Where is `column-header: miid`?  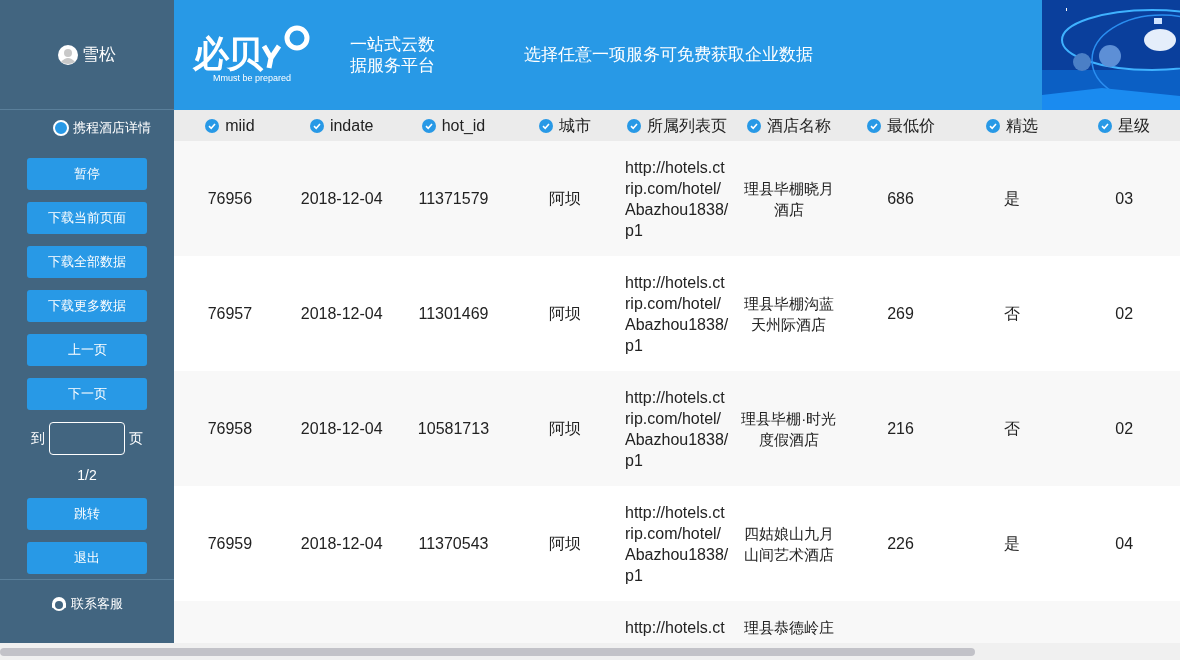
column-header: miid is located at coordinates (240, 125).